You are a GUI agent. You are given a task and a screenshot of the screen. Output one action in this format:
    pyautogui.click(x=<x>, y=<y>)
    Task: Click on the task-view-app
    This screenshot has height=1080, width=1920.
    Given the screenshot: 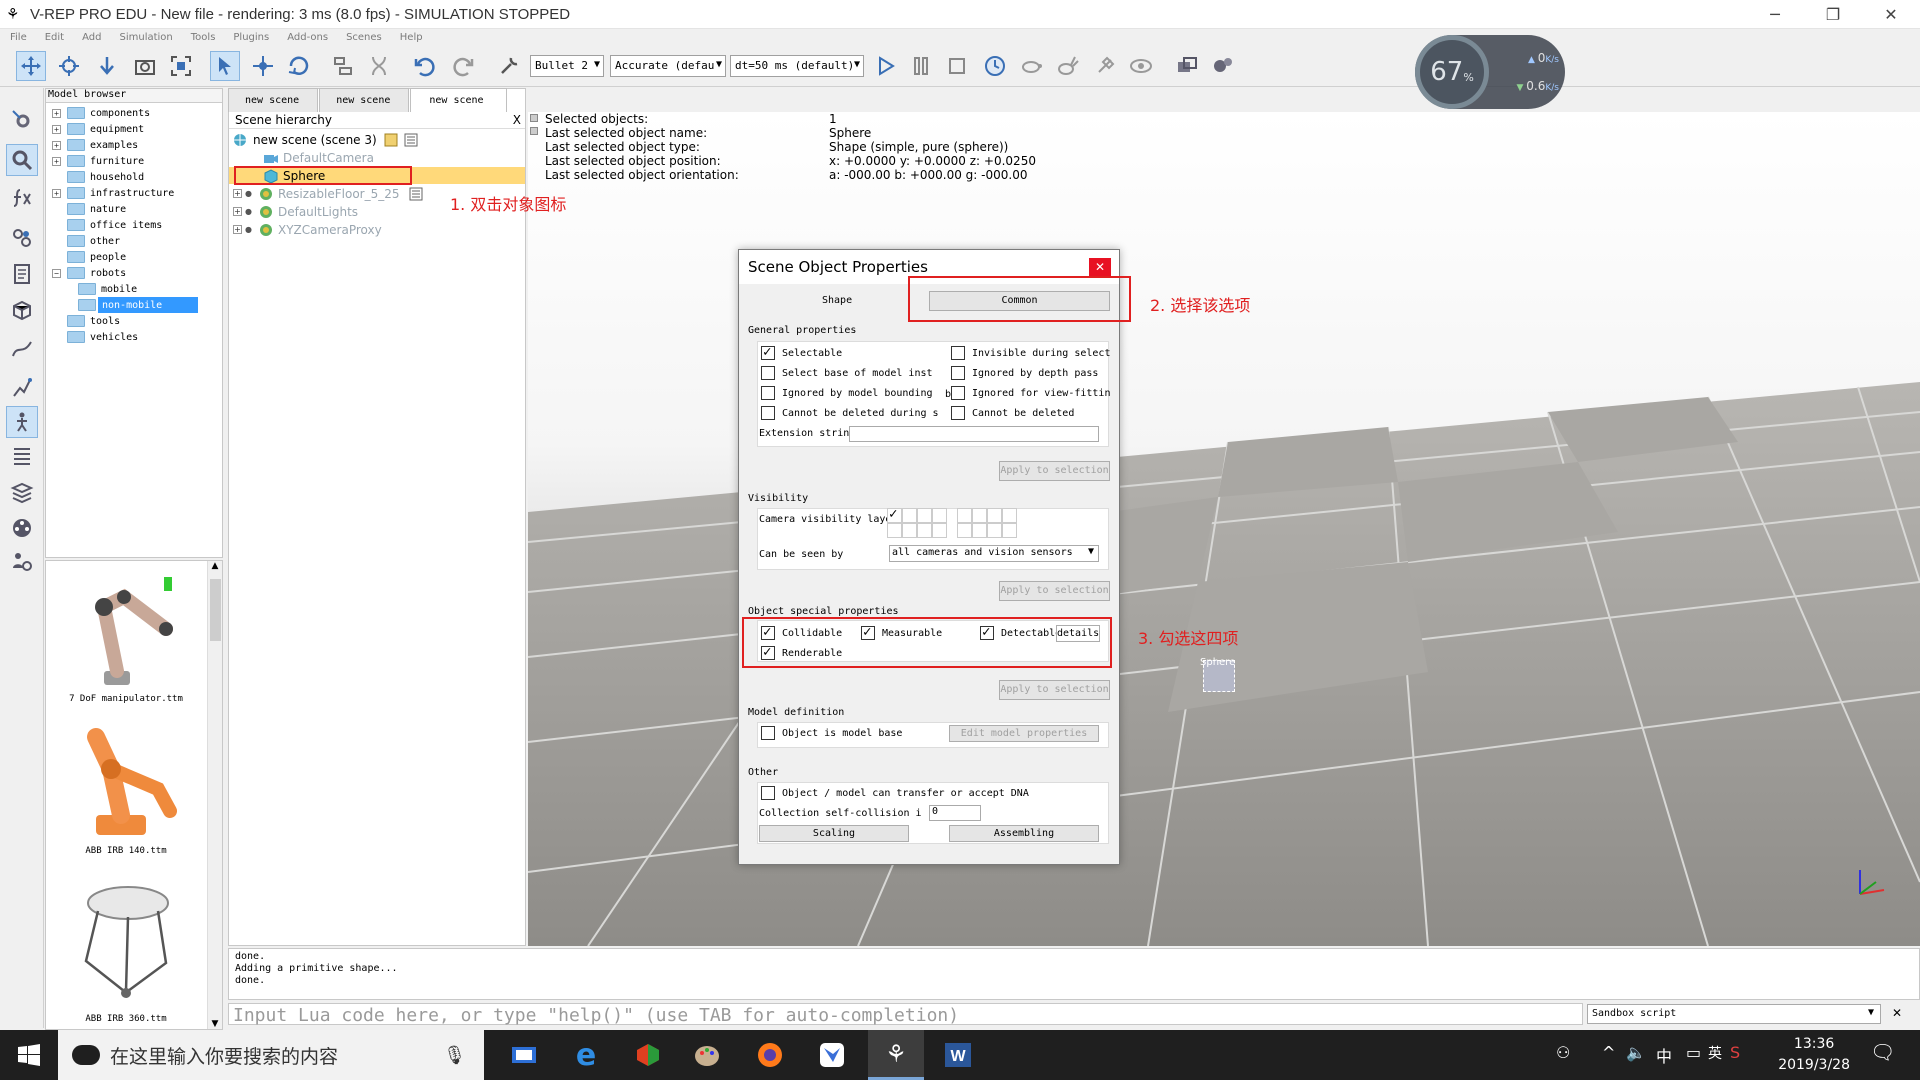 What is the action you would take?
    pyautogui.click(x=524, y=1055)
    